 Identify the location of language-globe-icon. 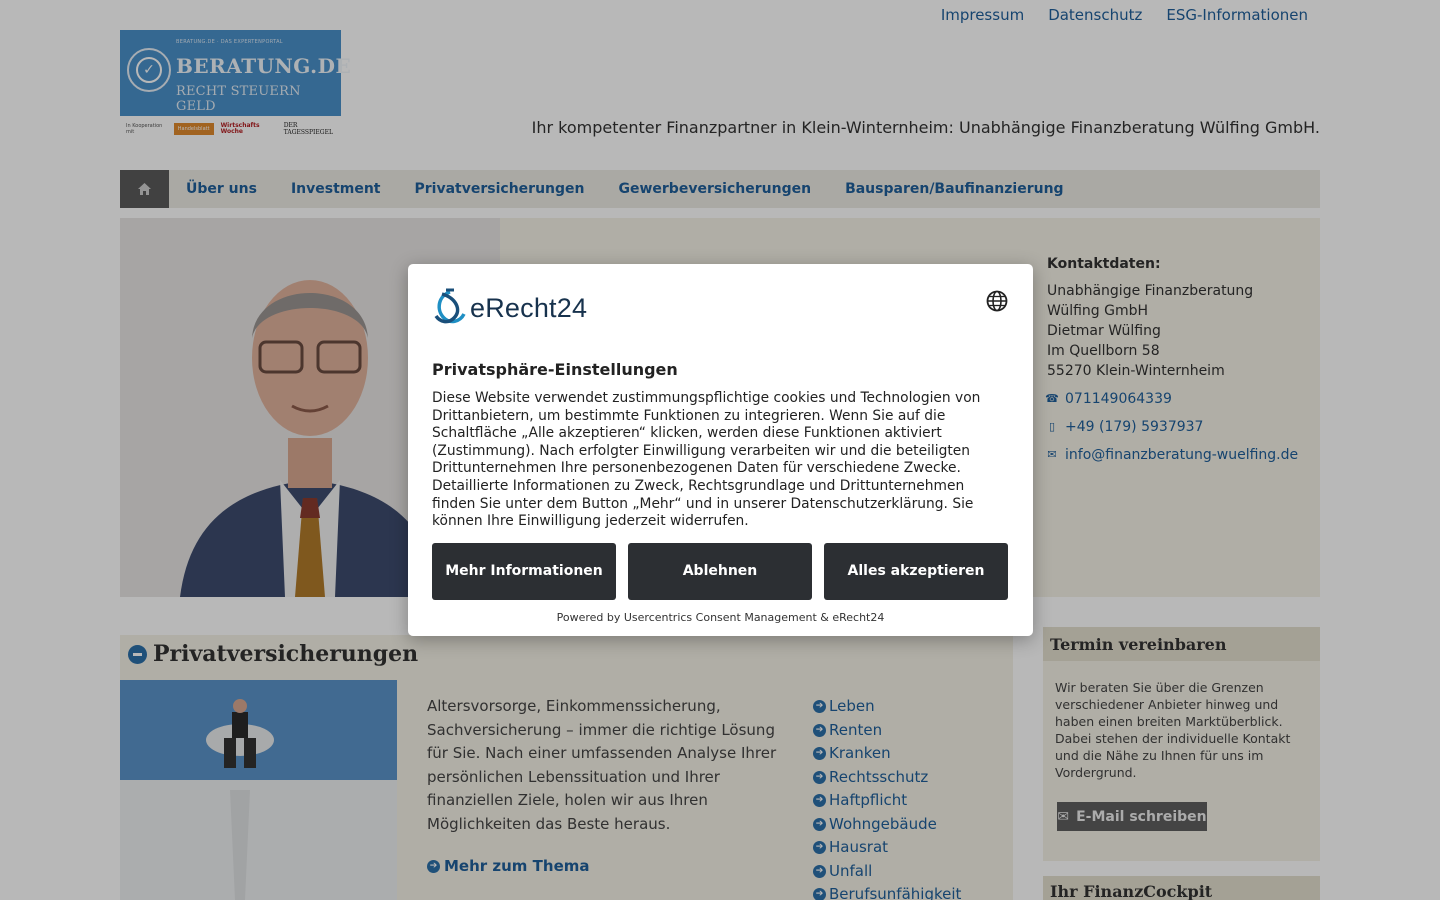
(997, 303).